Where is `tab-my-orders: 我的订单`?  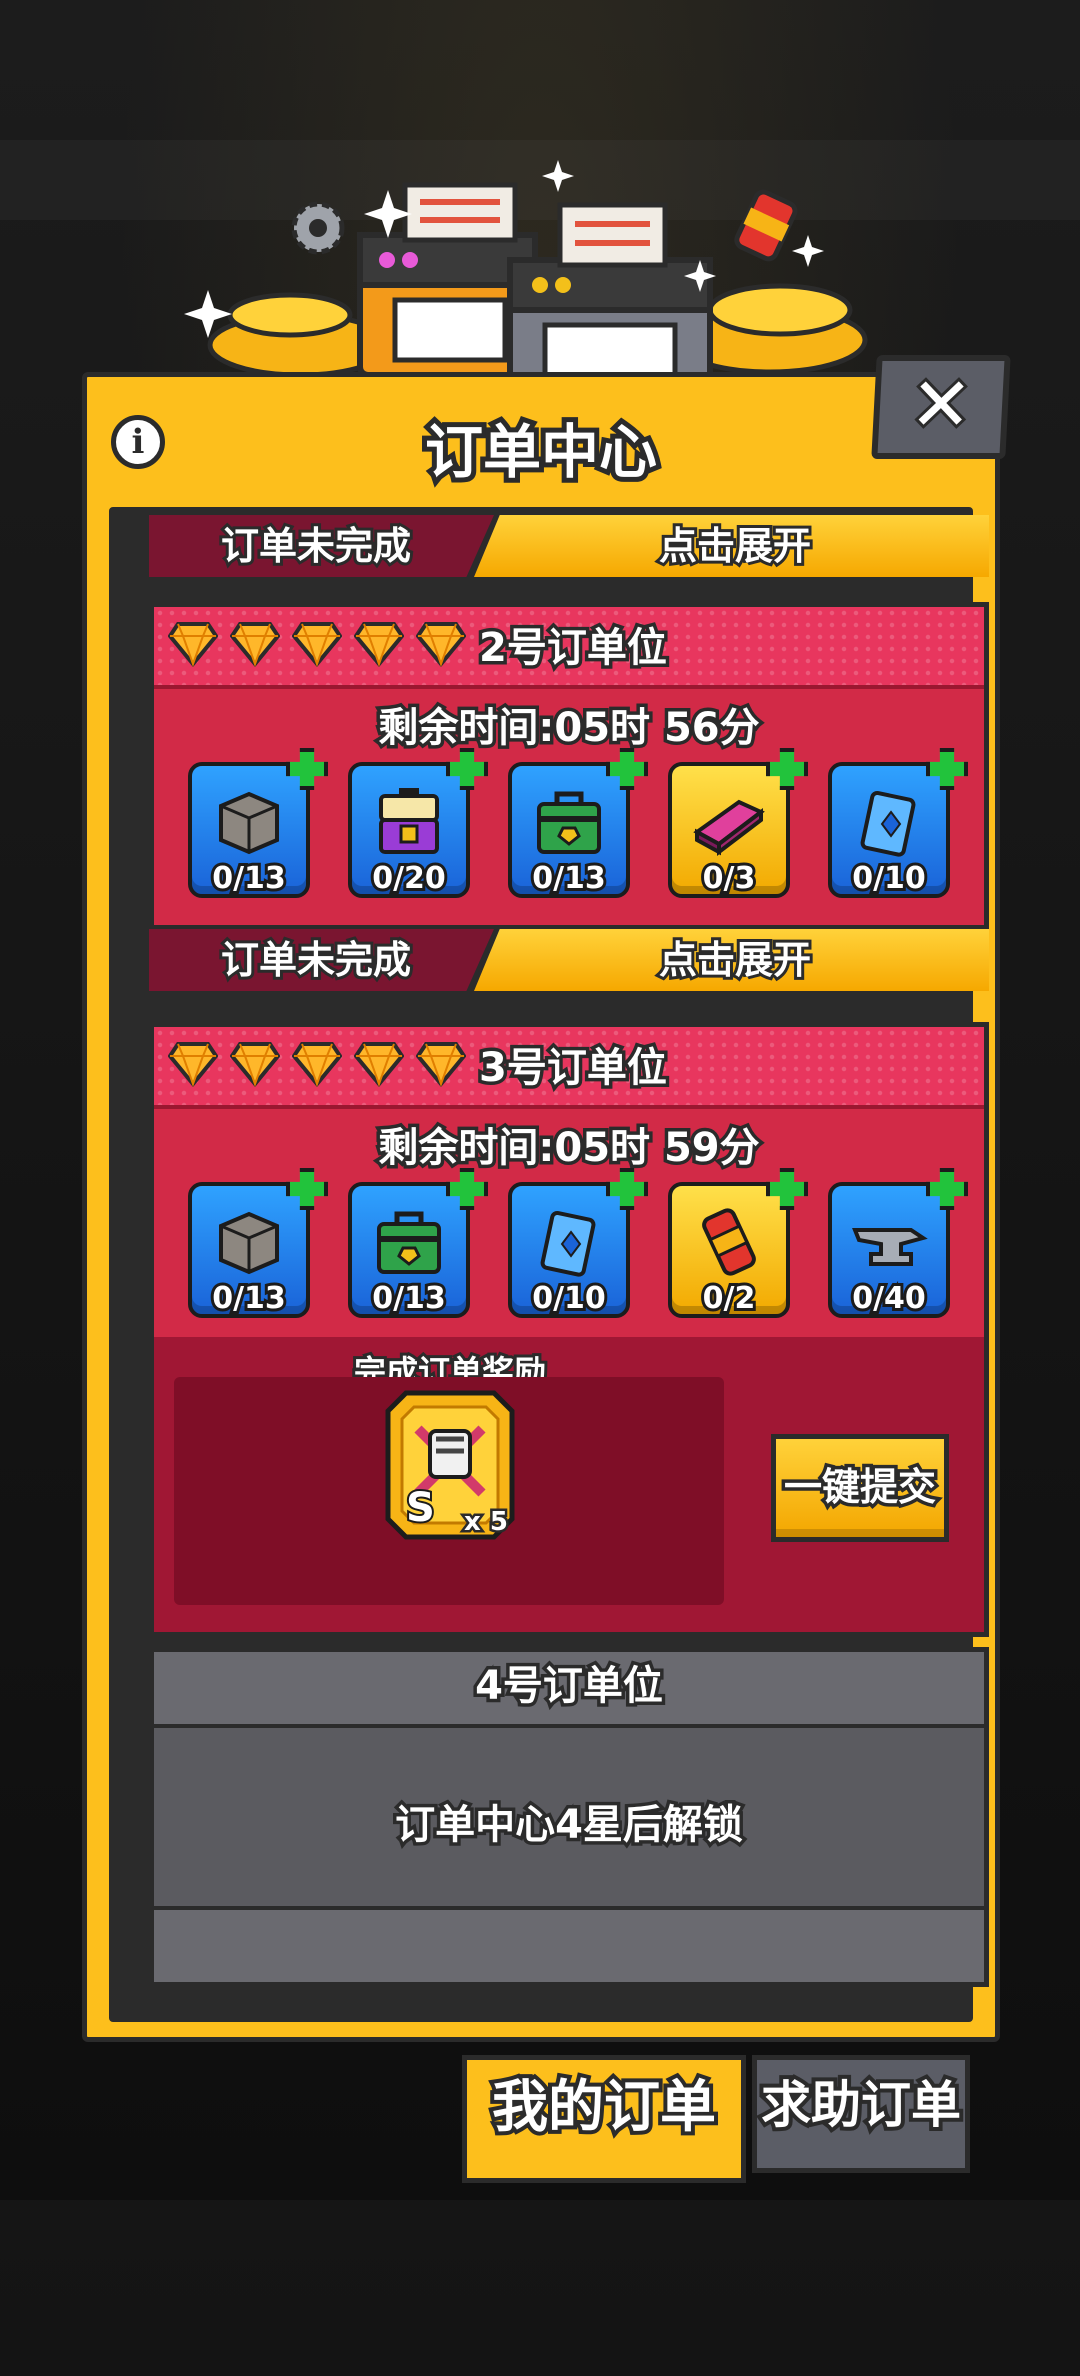 tab-my-orders: 我的订单 is located at coordinates (604, 2119).